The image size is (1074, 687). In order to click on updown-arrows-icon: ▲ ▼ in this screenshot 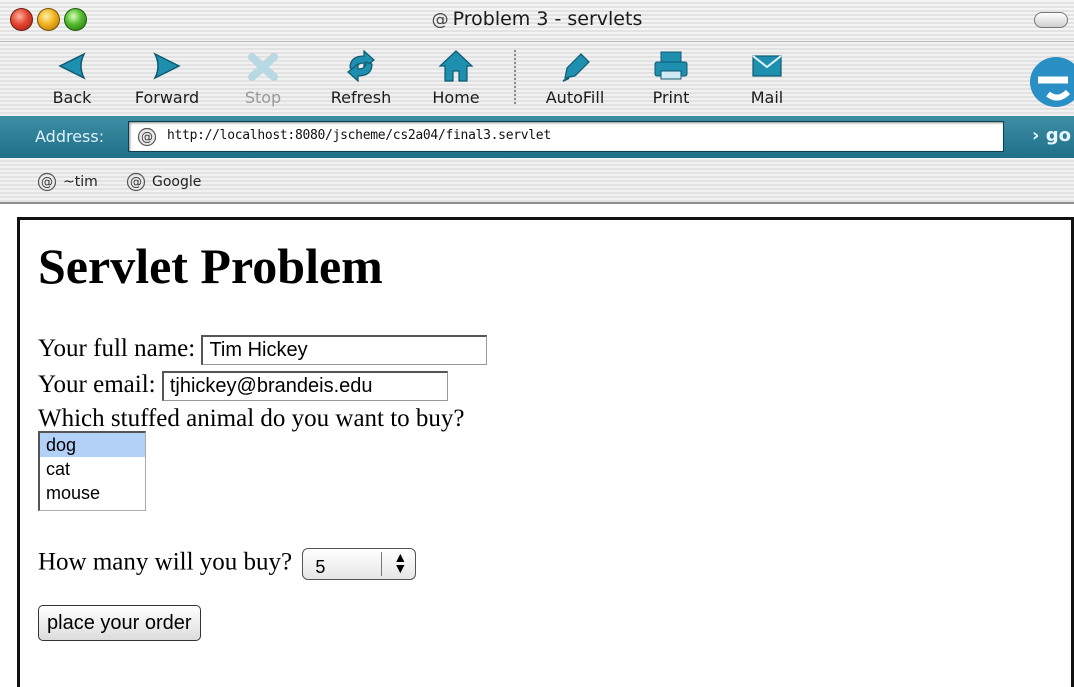, I will do `click(400, 562)`.